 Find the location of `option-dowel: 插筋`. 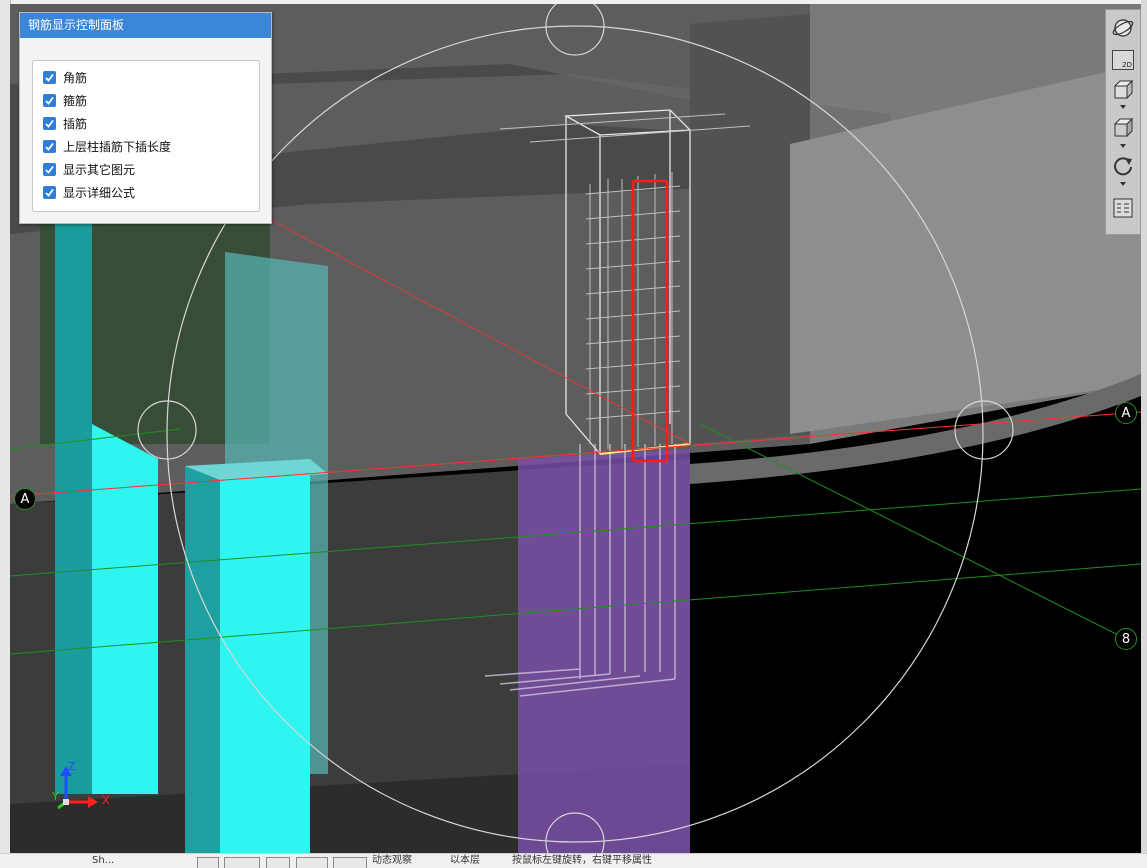

option-dowel: 插筋 is located at coordinates (65, 123).